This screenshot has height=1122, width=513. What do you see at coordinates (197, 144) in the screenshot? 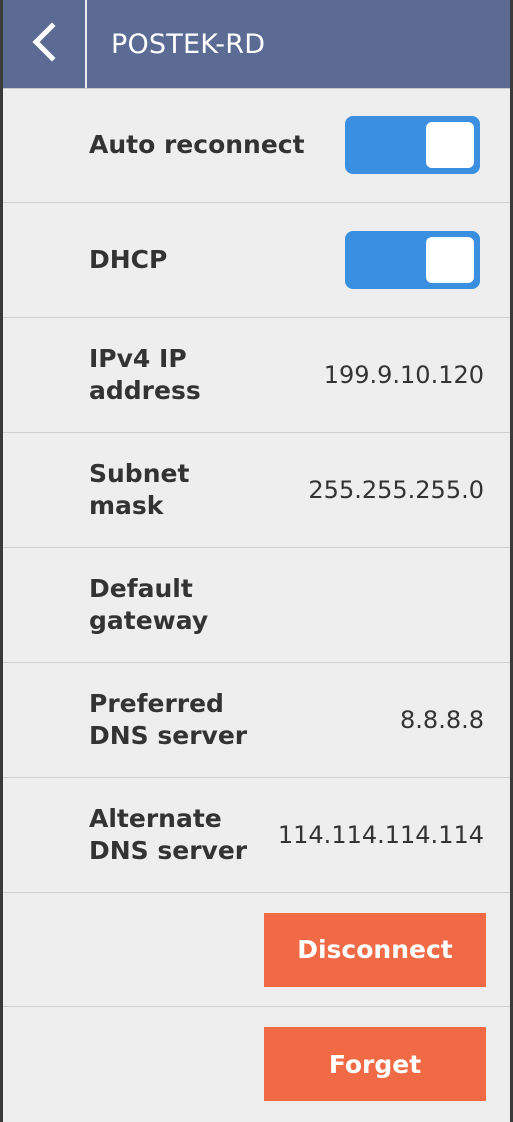
I see `auto-reconnect-label: Auto reconnect` at bounding box center [197, 144].